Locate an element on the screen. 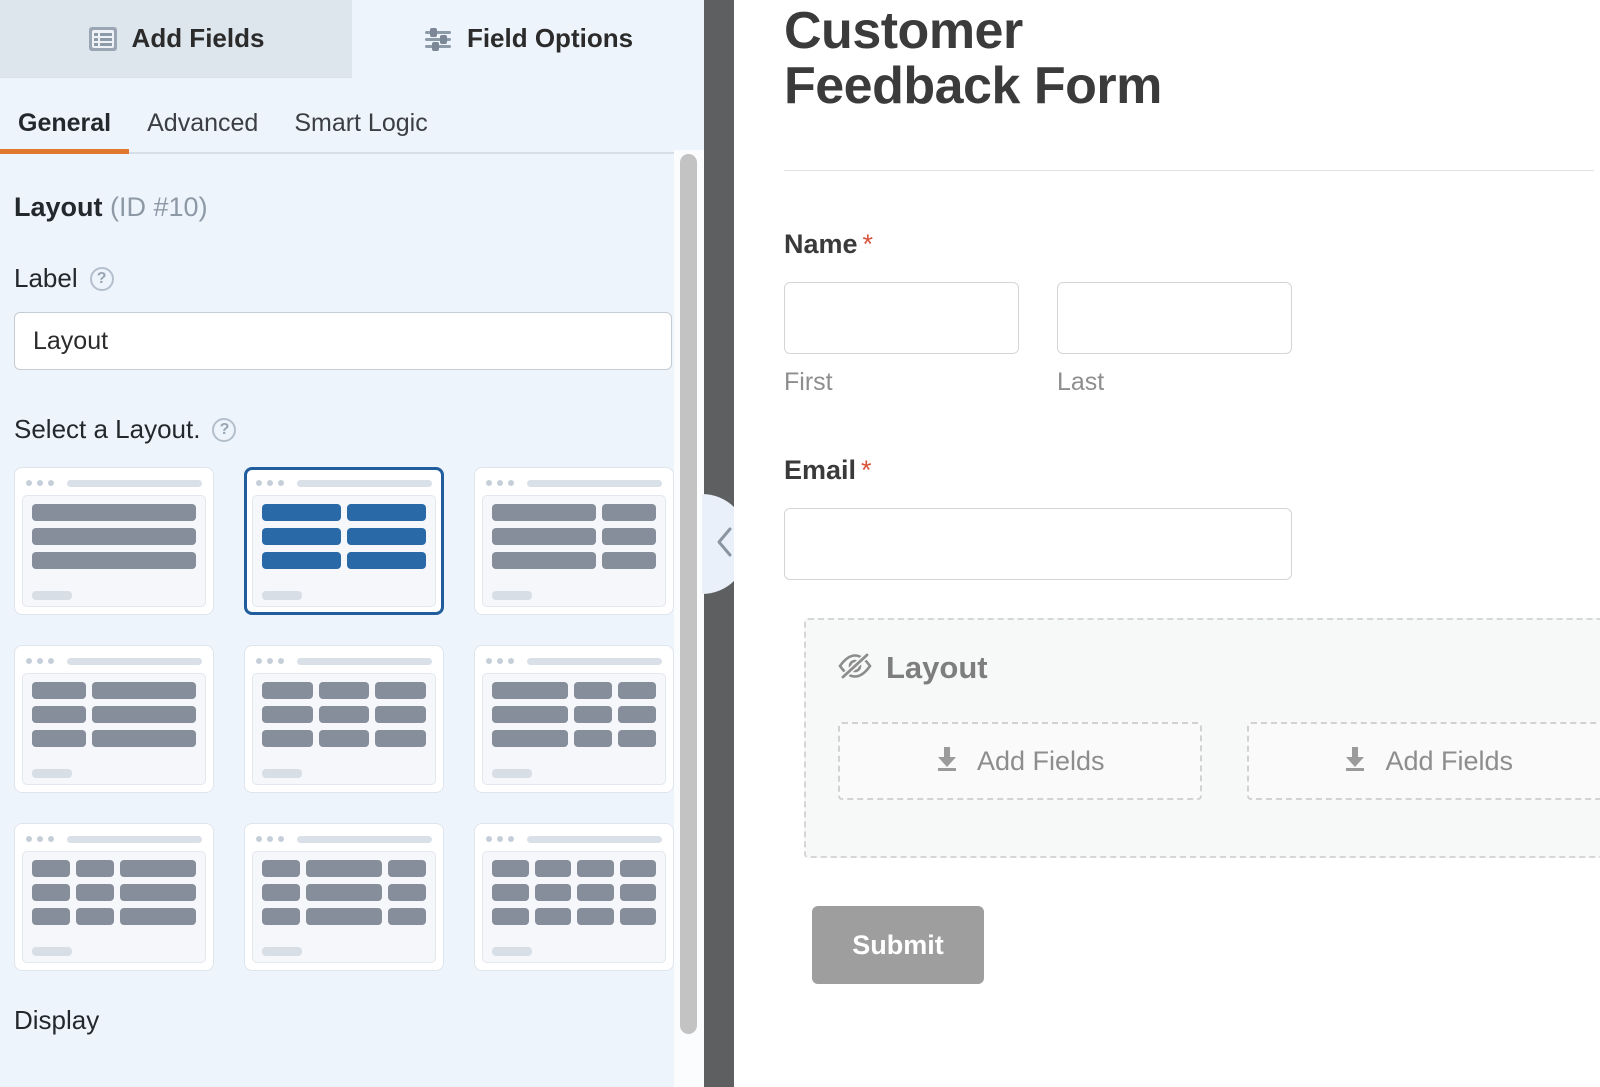 This screenshot has width=1600, height=1087. preview-field-email: Email * is located at coordinates (1192, 518).